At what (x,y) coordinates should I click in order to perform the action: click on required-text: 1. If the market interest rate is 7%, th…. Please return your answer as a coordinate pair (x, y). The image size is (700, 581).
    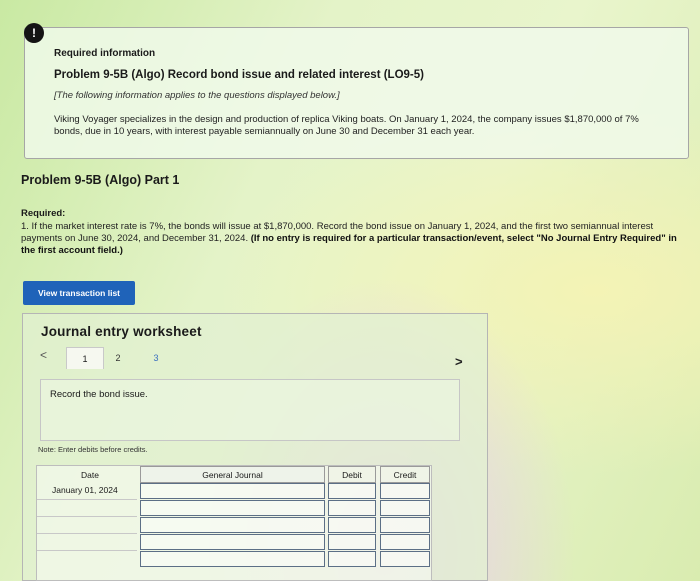
    Looking at the image, I should click on (351, 239).